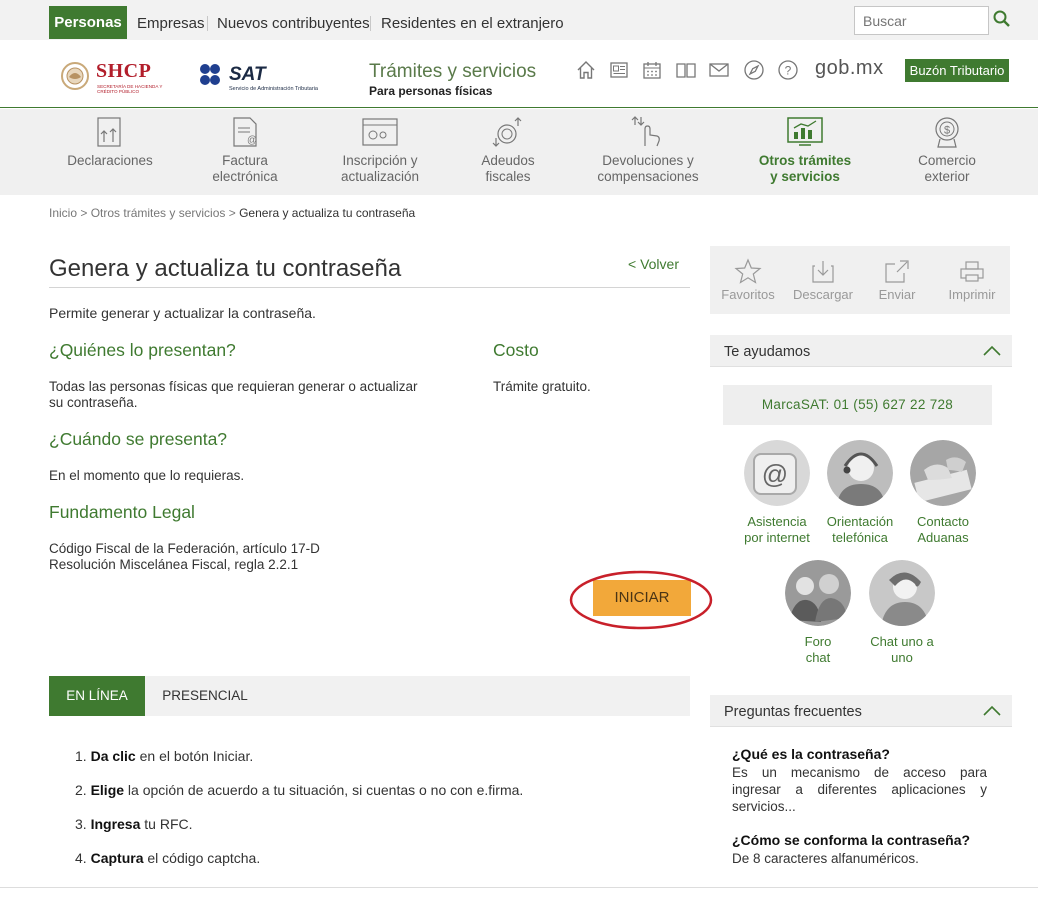 The image size is (1038, 905). I want to click on marcasat-phone: MarcaSAT: 01 (55) 627 22 728, so click(857, 405).